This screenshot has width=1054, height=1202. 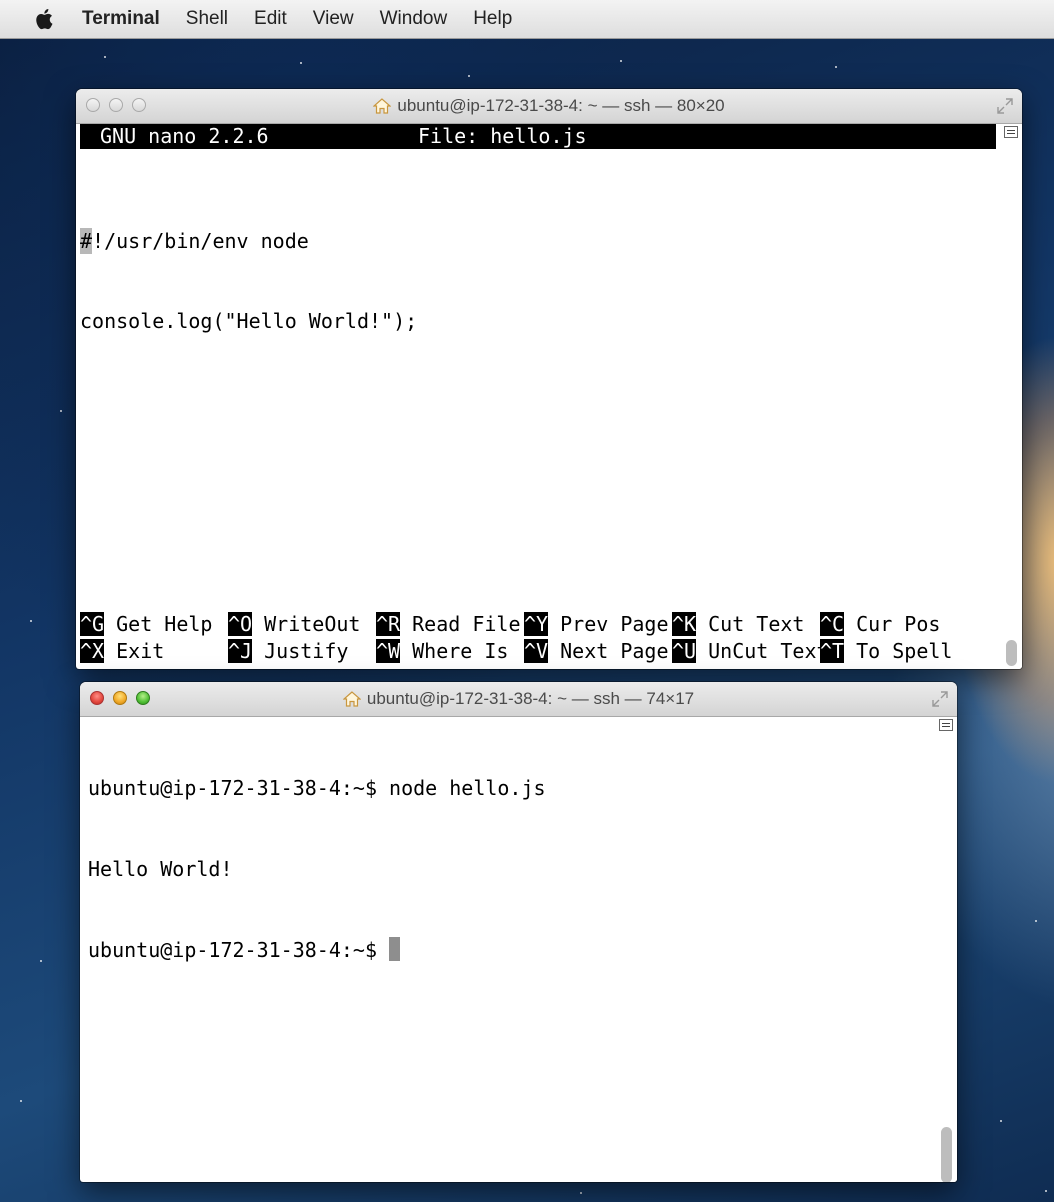 What do you see at coordinates (45, 19) in the screenshot?
I see `apple-logo-icon` at bounding box center [45, 19].